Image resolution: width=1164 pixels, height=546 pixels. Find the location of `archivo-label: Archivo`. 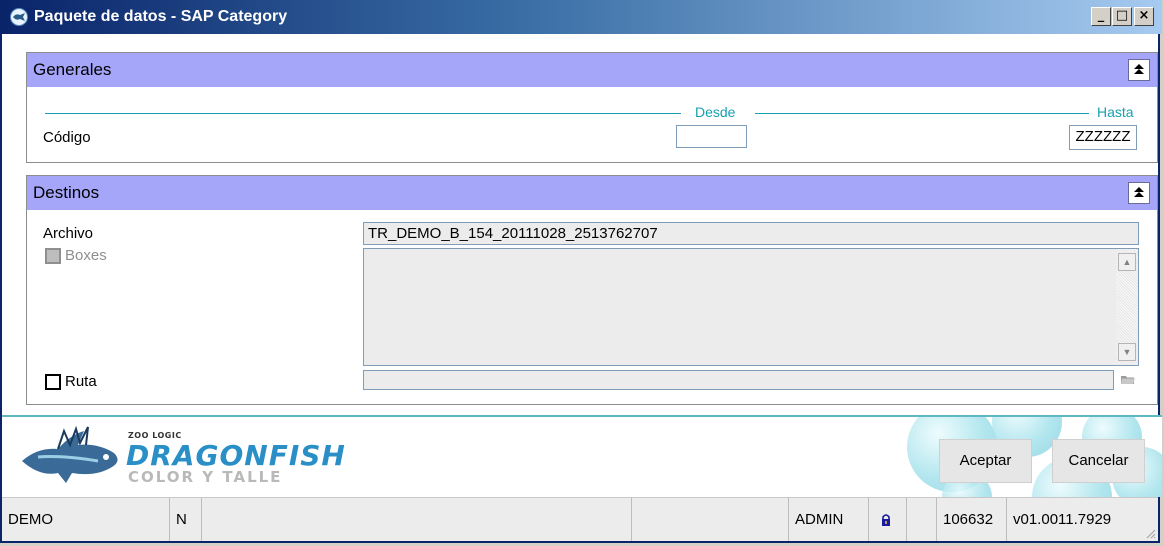

archivo-label: Archivo is located at coordinates (68, 233).